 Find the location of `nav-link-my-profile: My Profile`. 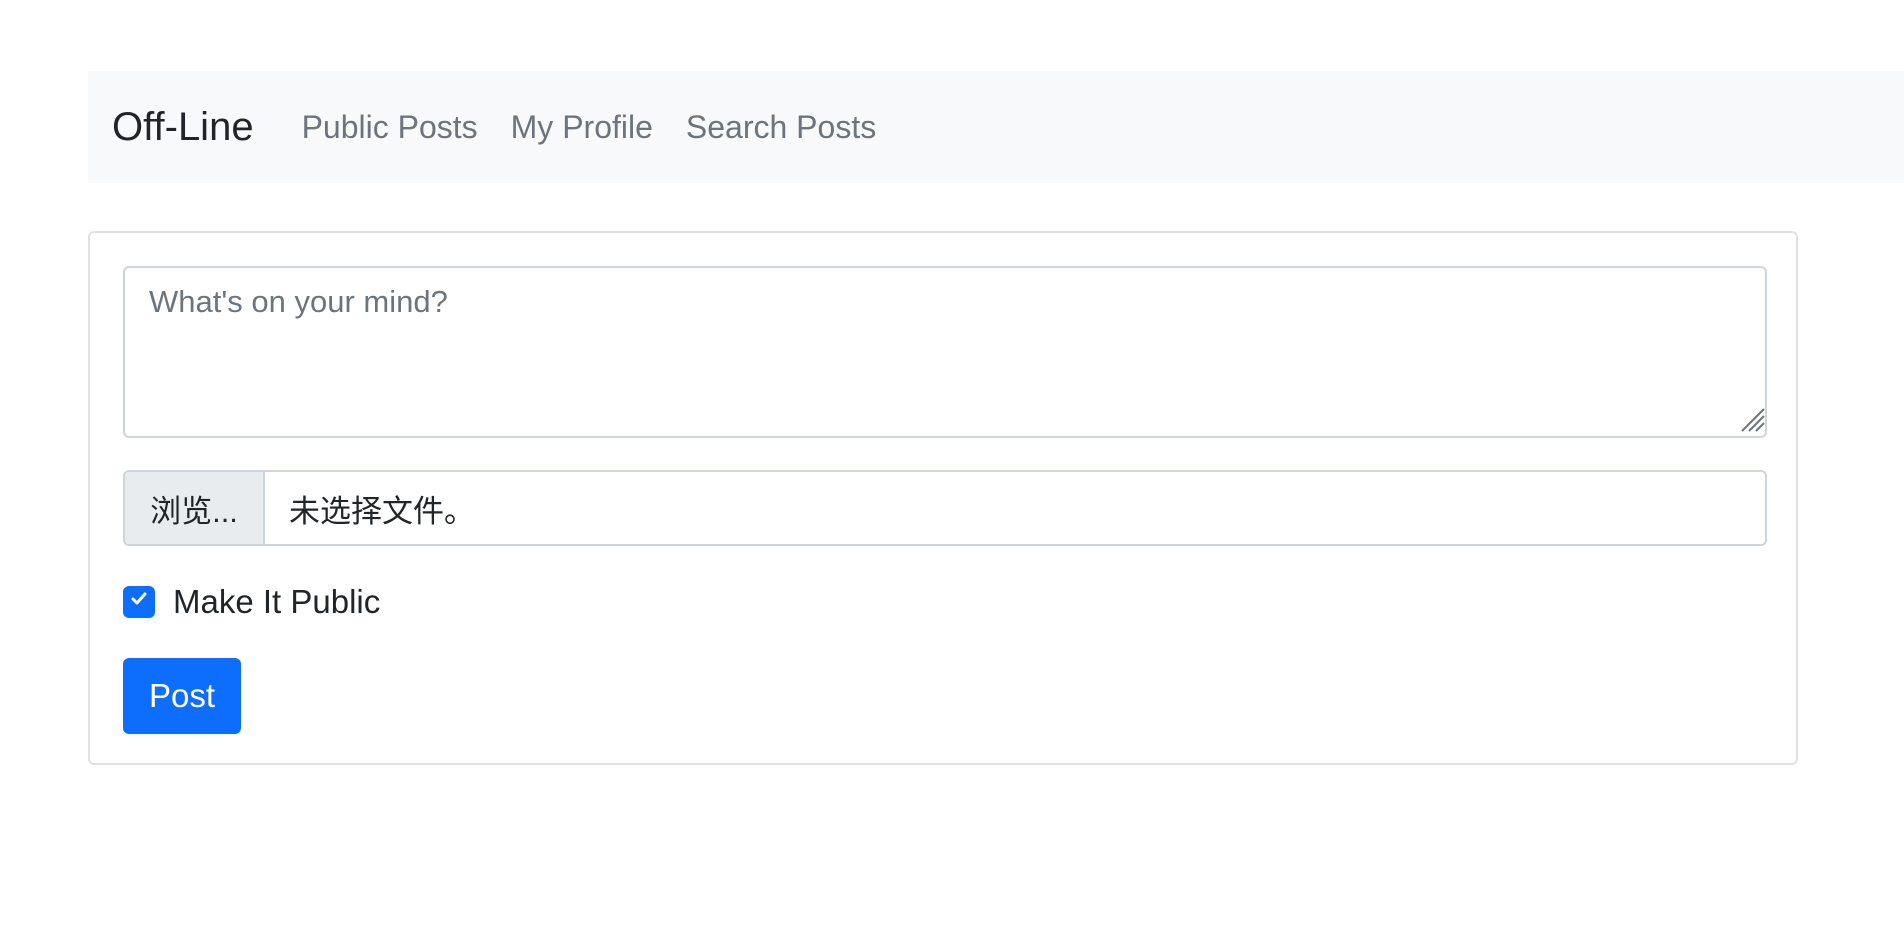

nav-link-my-profile: My Profile is located at coordinates (582, 127).